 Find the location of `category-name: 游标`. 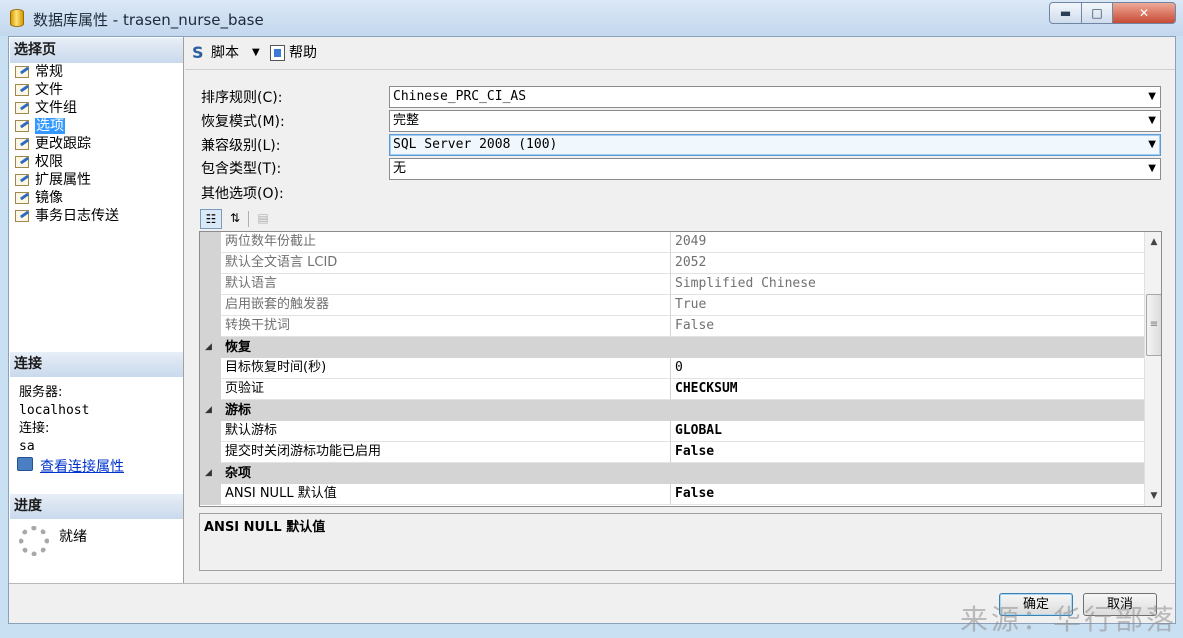

category-name: 游标 is located at coordinates (238, 410).